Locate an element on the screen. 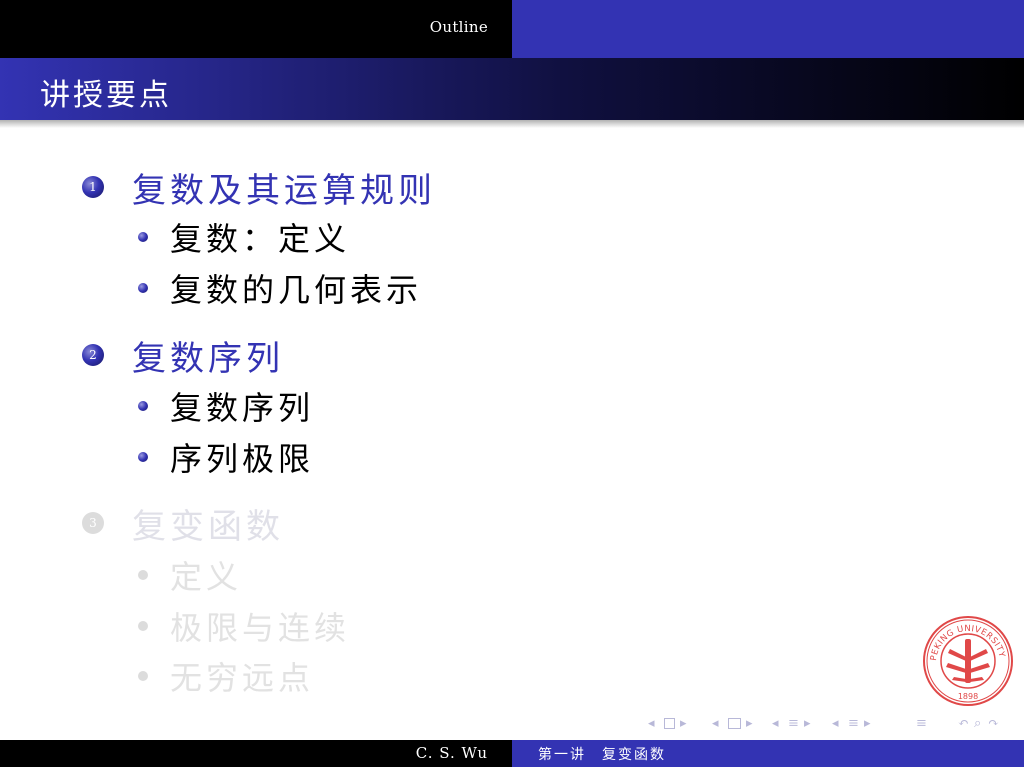  subsection-item: 极限与连续 is located at coordinates (260, 626).